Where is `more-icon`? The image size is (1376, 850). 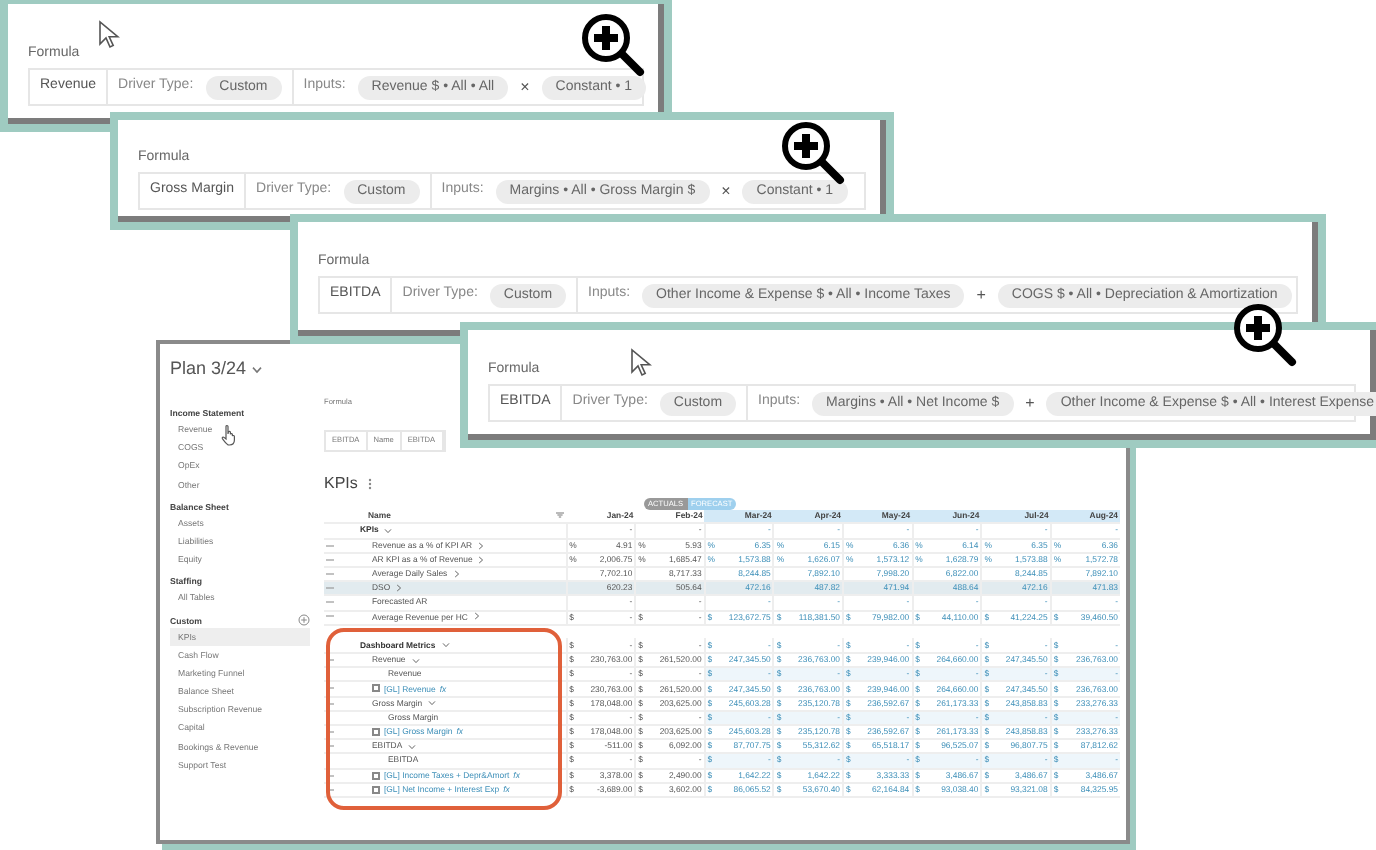
more-icon is located at coordinates (369, 484).